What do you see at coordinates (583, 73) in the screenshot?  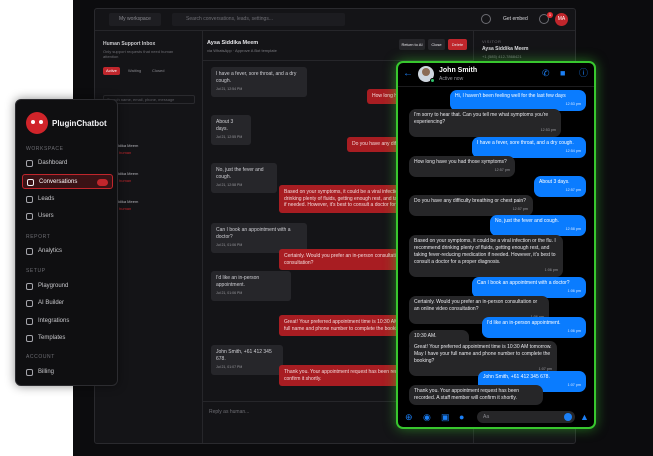 I see `info-icon: ⓘ` at bounding box center [583, 73].